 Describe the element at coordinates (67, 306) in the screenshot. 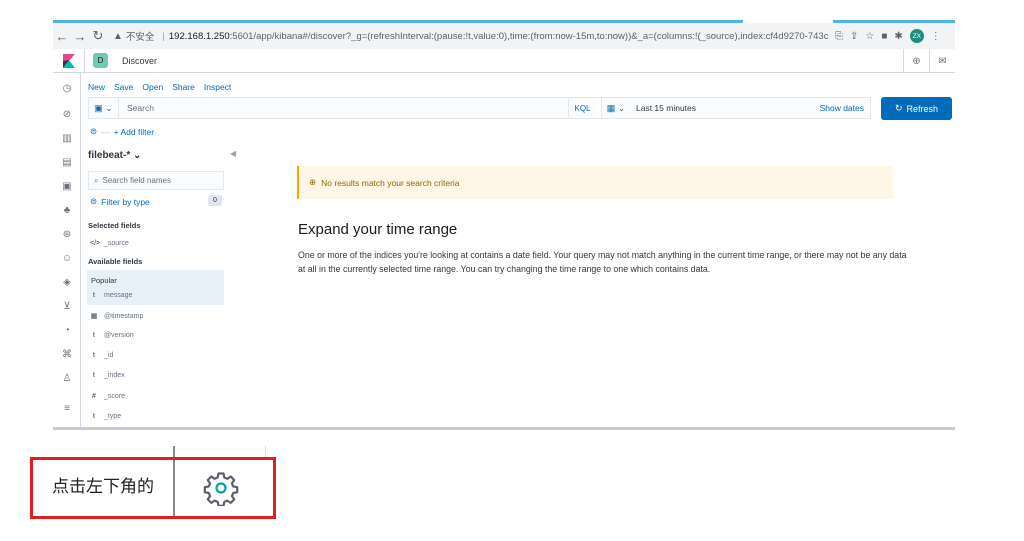

I see `apm-icon: ⊻` at that location.